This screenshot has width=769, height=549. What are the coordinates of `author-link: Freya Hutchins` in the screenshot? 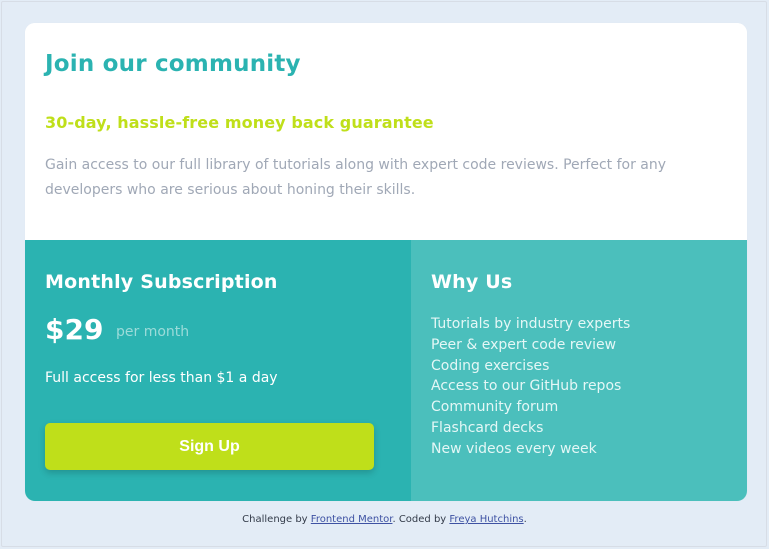 It's located at (486, 519).